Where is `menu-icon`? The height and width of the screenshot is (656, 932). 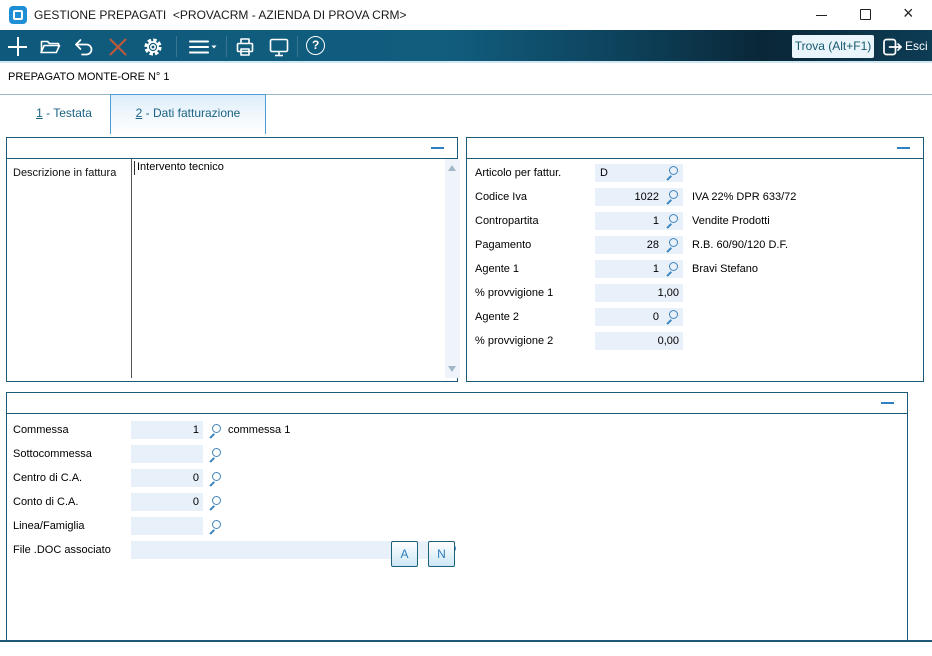
menu-icon is located at coordinates (203, 47).